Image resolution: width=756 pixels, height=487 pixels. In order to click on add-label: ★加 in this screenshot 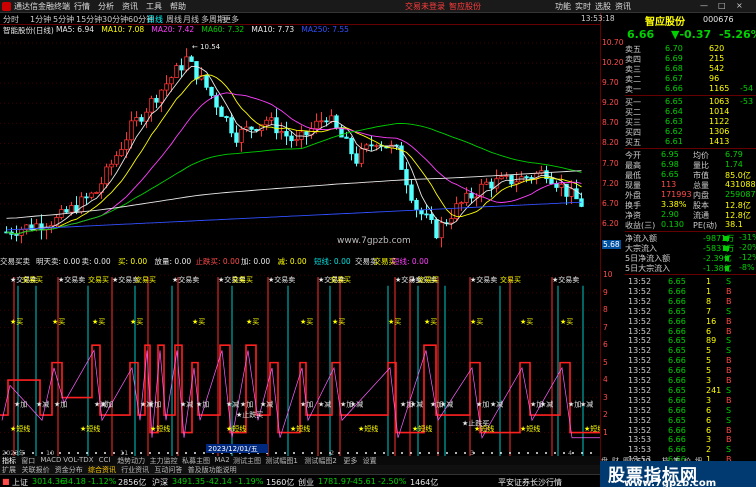, I will do `click(202, 403)`.